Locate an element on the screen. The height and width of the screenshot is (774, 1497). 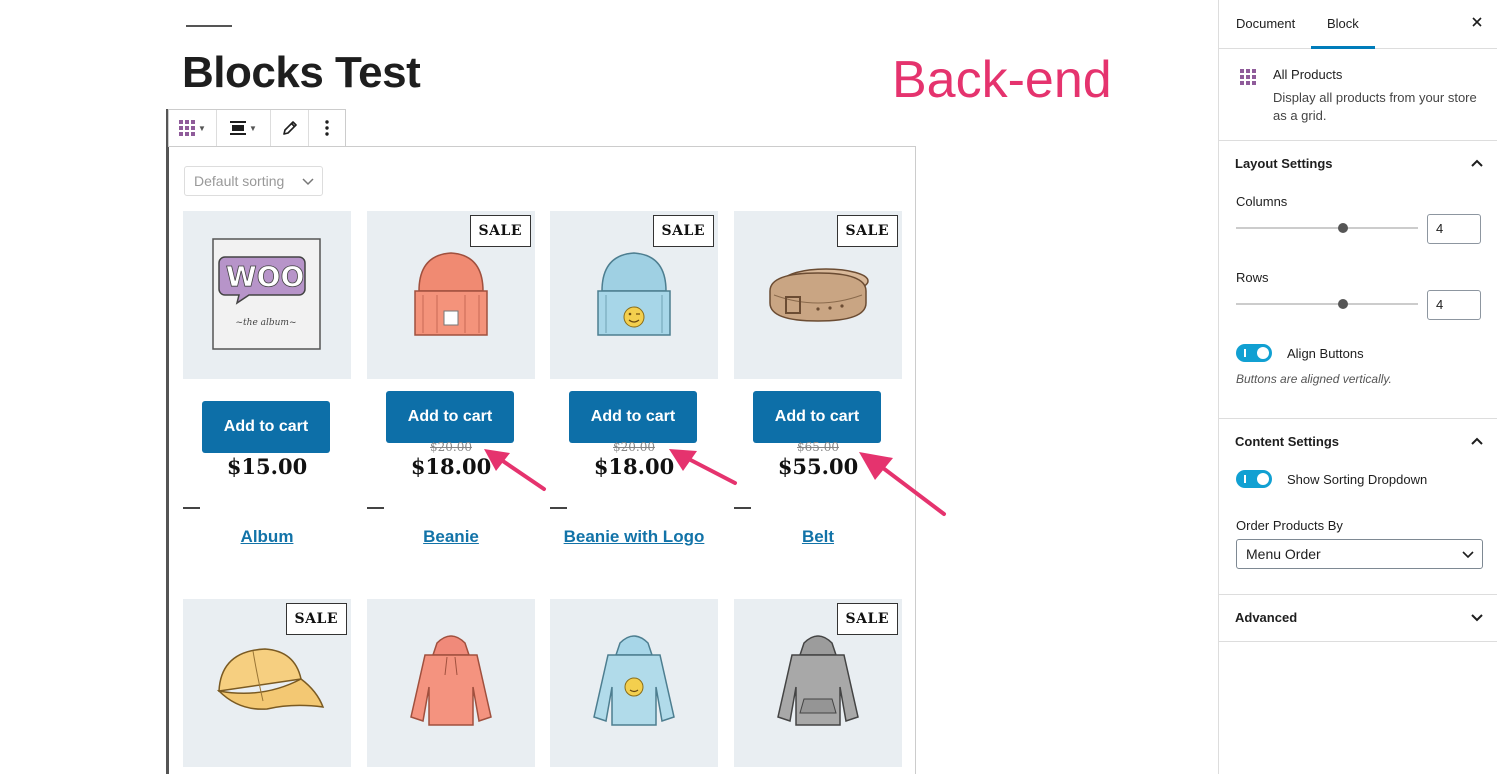
rows-slider-handle is located at coordinates (1343, 304).